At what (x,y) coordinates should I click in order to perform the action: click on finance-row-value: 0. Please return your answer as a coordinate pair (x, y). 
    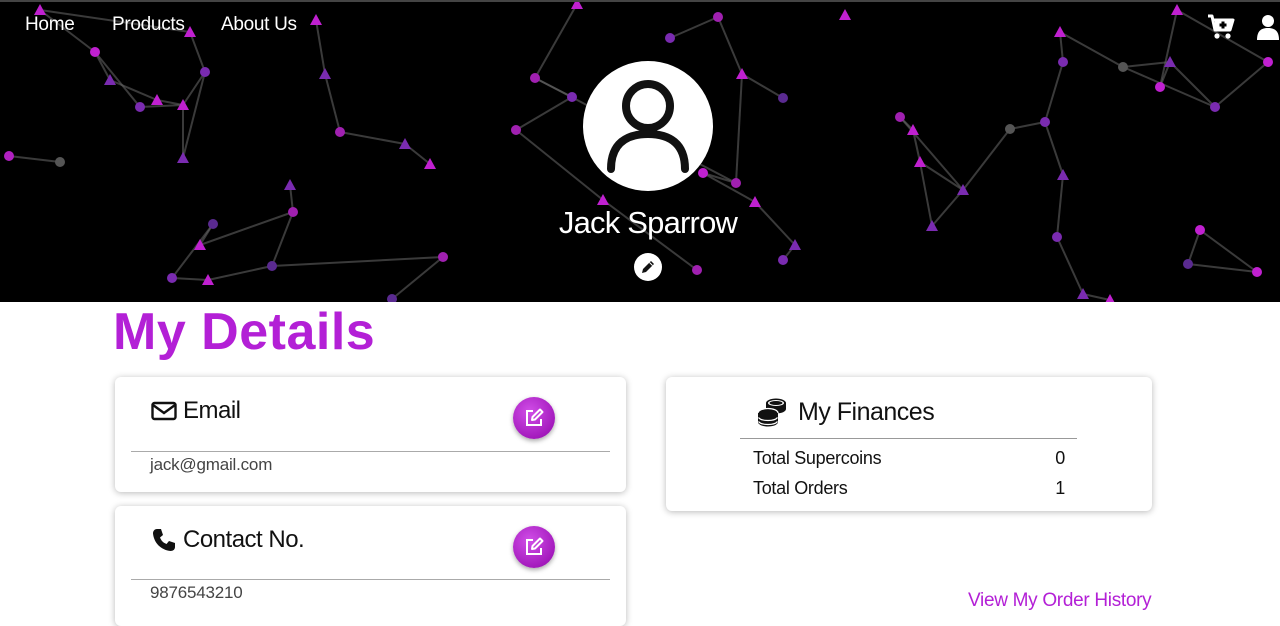
    Looking at the image, I should click on (1060, 458).